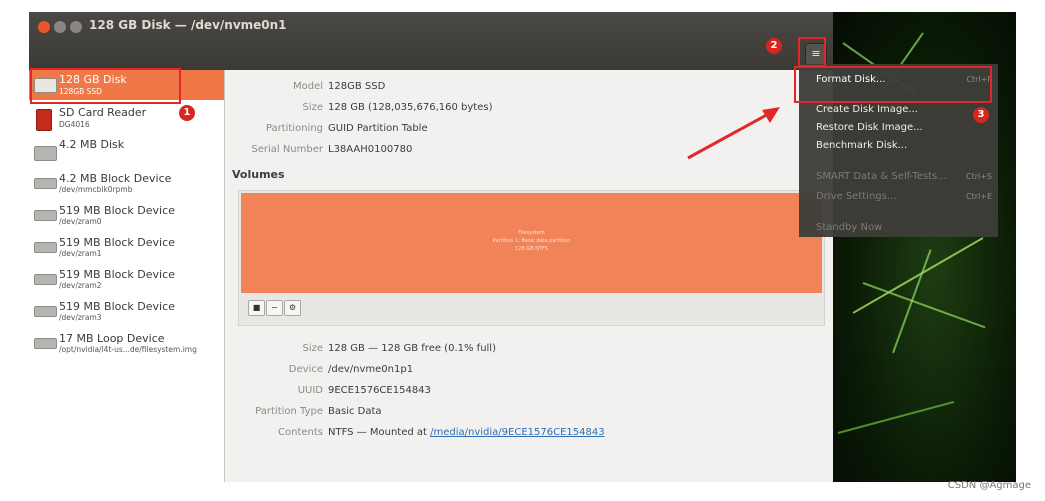  I want to click on sidebar-item-sub: DG4016, so click(74, 124).